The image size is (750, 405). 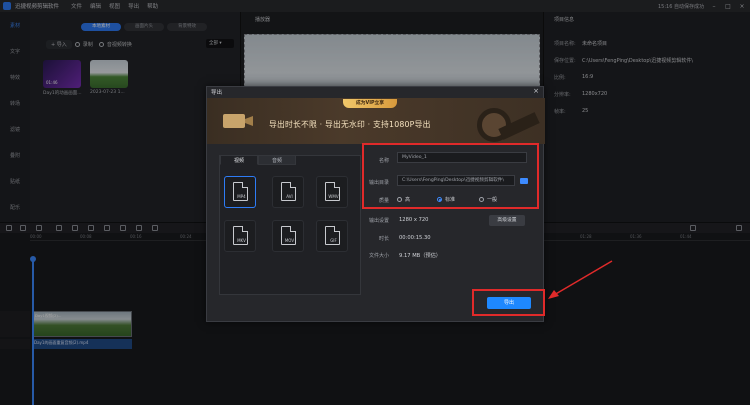 What do you see at coordinates (277, 160) in the screenshot?
I see `tab-audio: 音频` at bounding box center [277, 160].